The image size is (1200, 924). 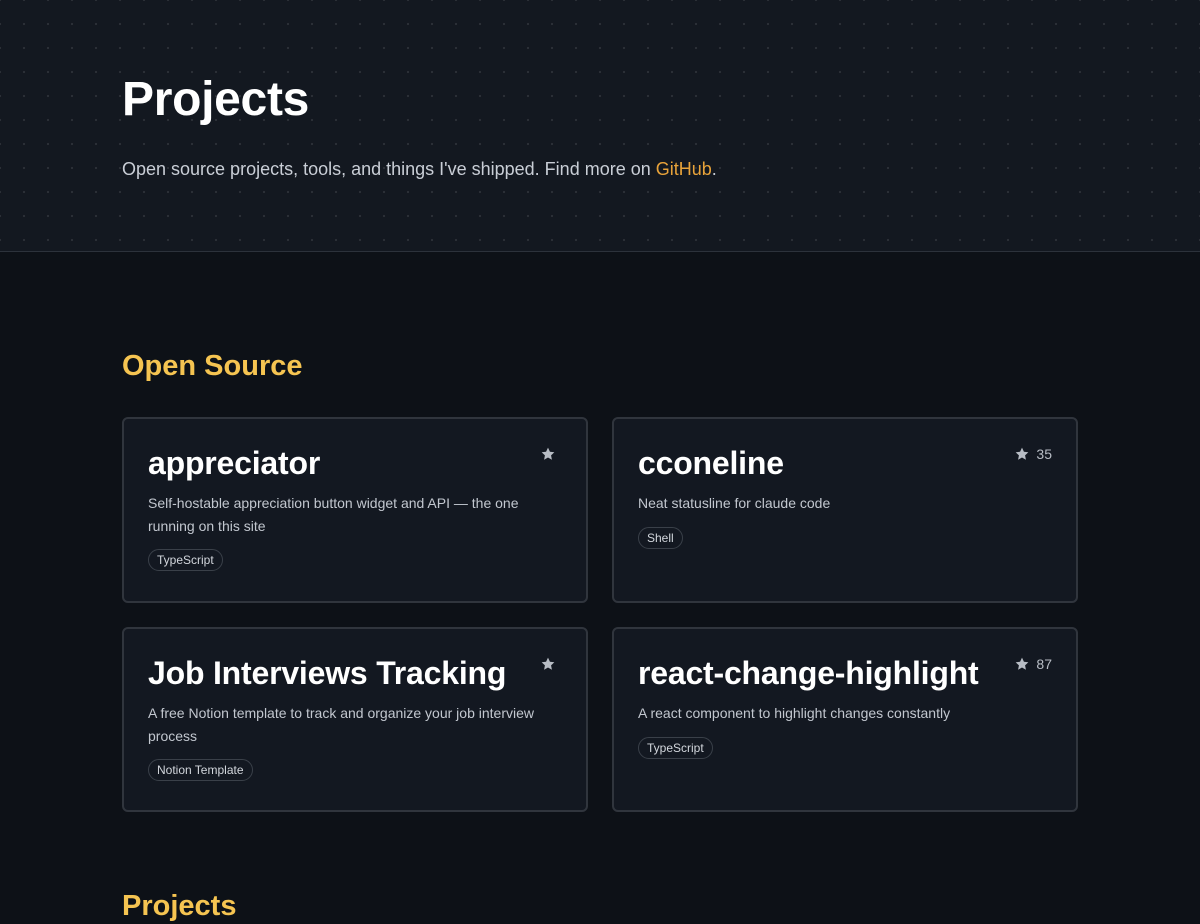 What do you see at coordinates (684, 169) in the screenshot?
I see `github-link: GitHub` at bounding box center [684, 169].